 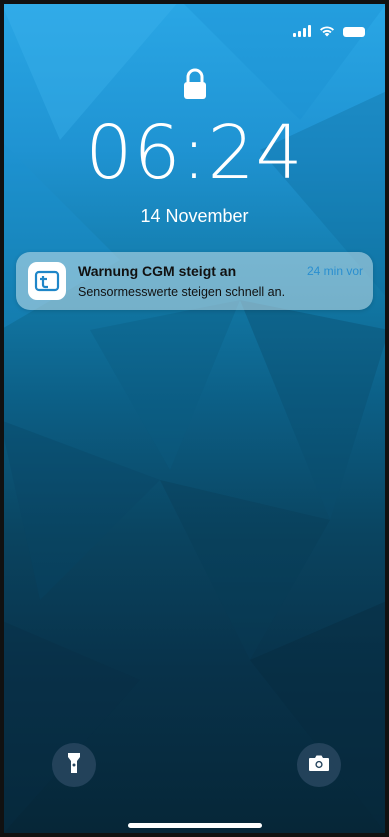 What do you see at coordinates (47, 281) in the screenshot?
I see `cgm-app-icon` at bounding box center [47, 281].